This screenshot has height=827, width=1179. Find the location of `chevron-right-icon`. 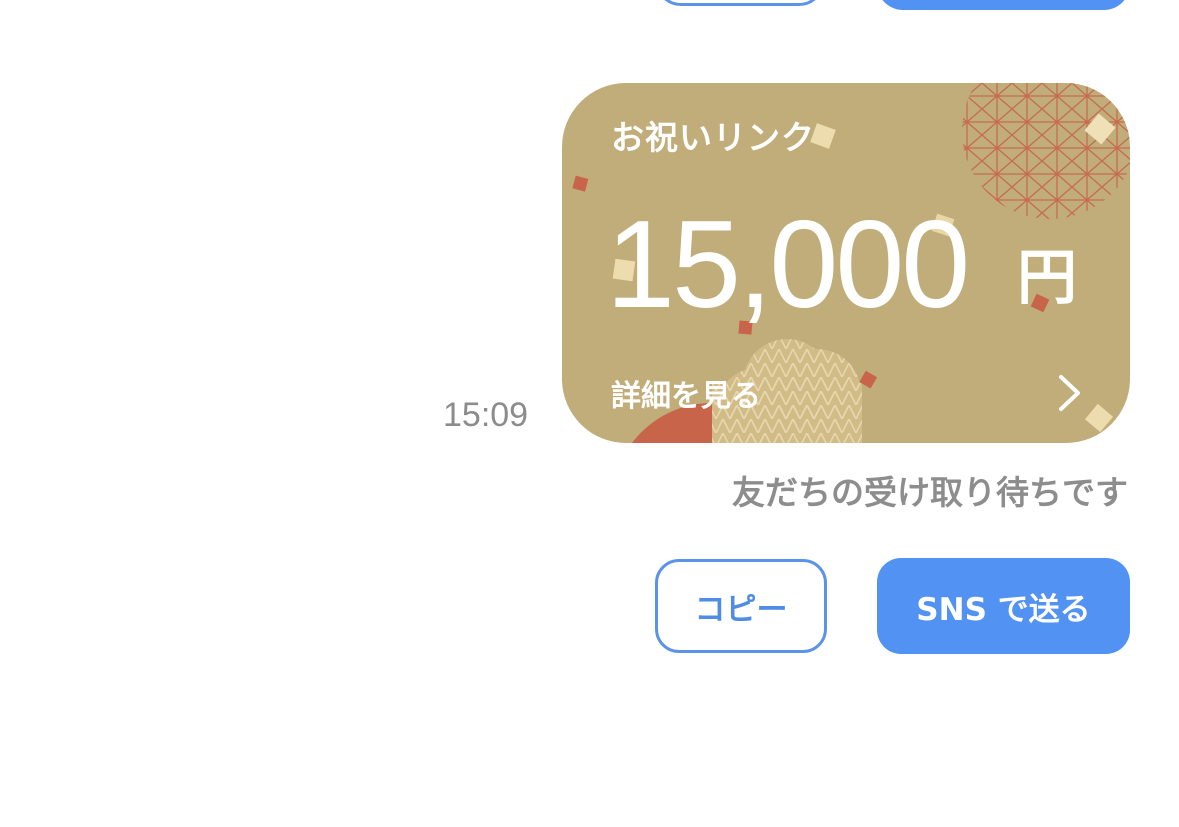

chevron-right-icon is located at coordinates (1069, 393).